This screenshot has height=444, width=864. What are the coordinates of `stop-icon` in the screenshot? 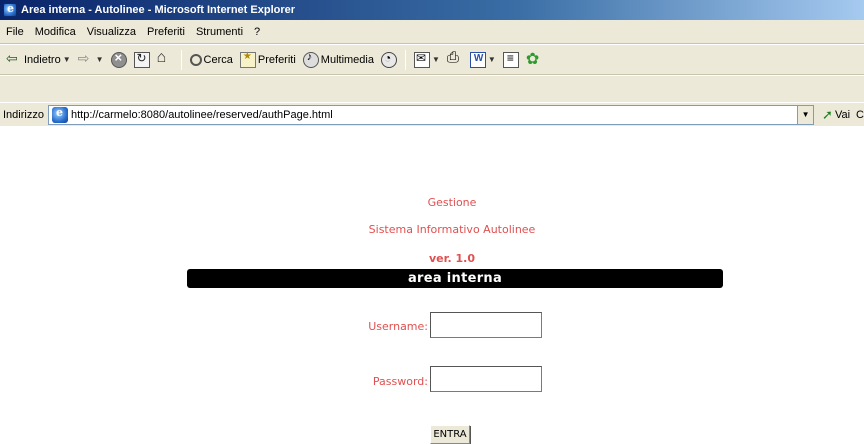 It's located at (118, 59).